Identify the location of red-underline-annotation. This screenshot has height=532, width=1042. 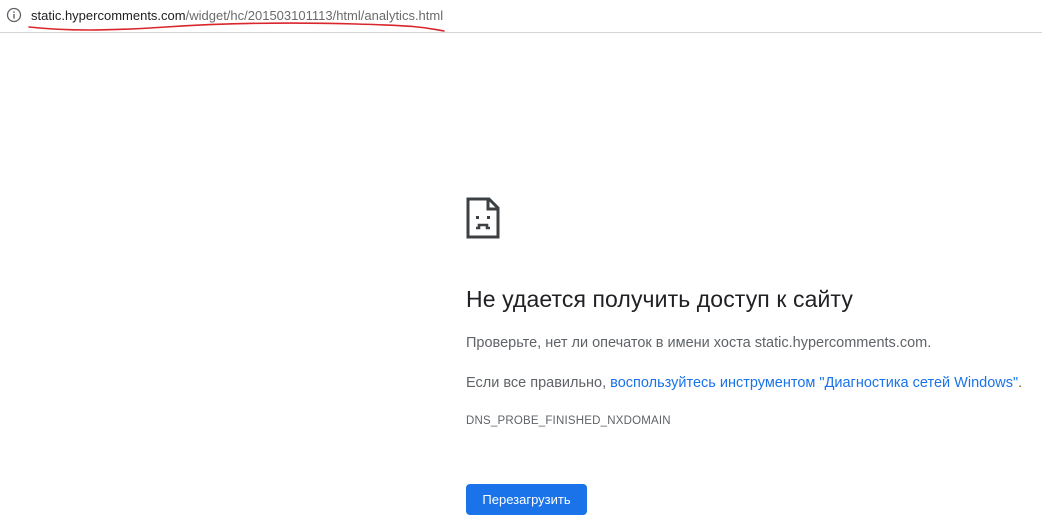
(236, 27).